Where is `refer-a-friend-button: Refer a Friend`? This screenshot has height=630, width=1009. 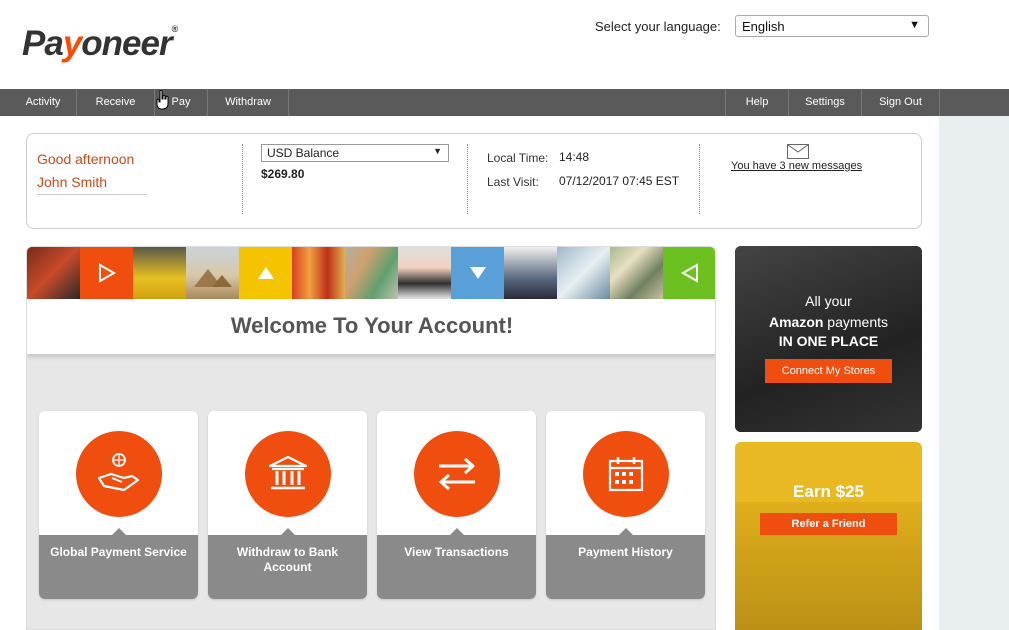 refer-a-friend-button: Refer a Friend is located at coordinates (828, 524).